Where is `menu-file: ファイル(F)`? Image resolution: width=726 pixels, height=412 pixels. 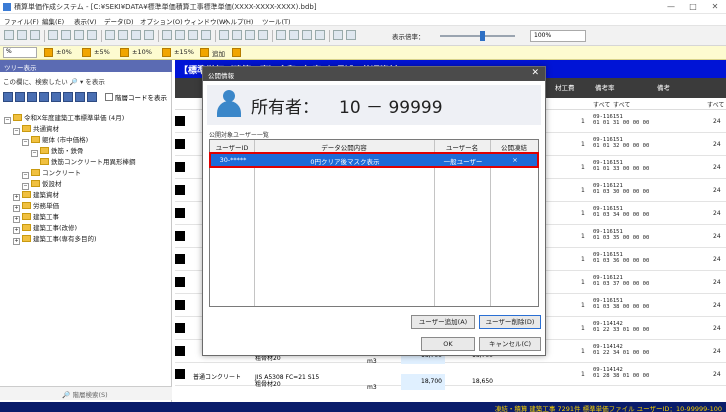
menu-file: ファイル(F) is located at coordinates (21, 21).